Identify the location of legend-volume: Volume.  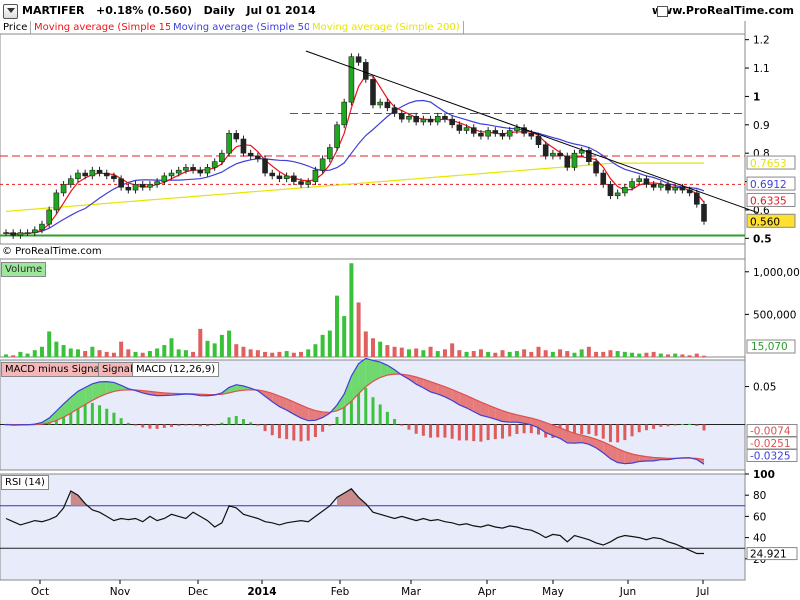
(24, 269).